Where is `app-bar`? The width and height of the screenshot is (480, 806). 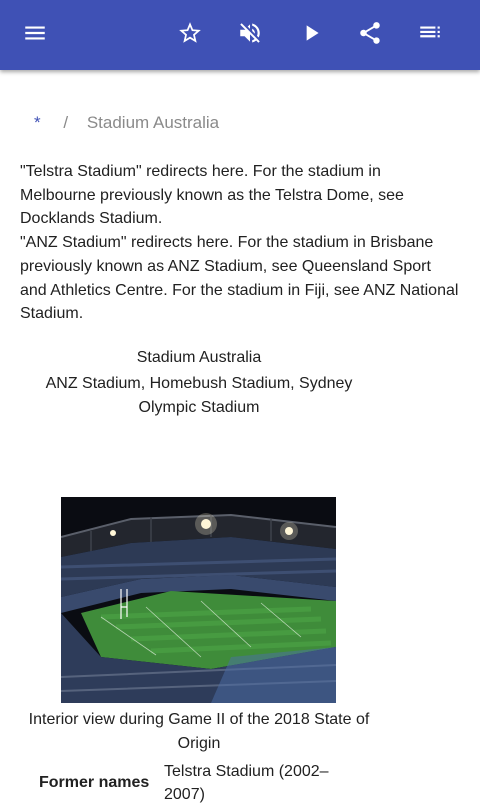
app-bar is located at coordinates (240, 35).